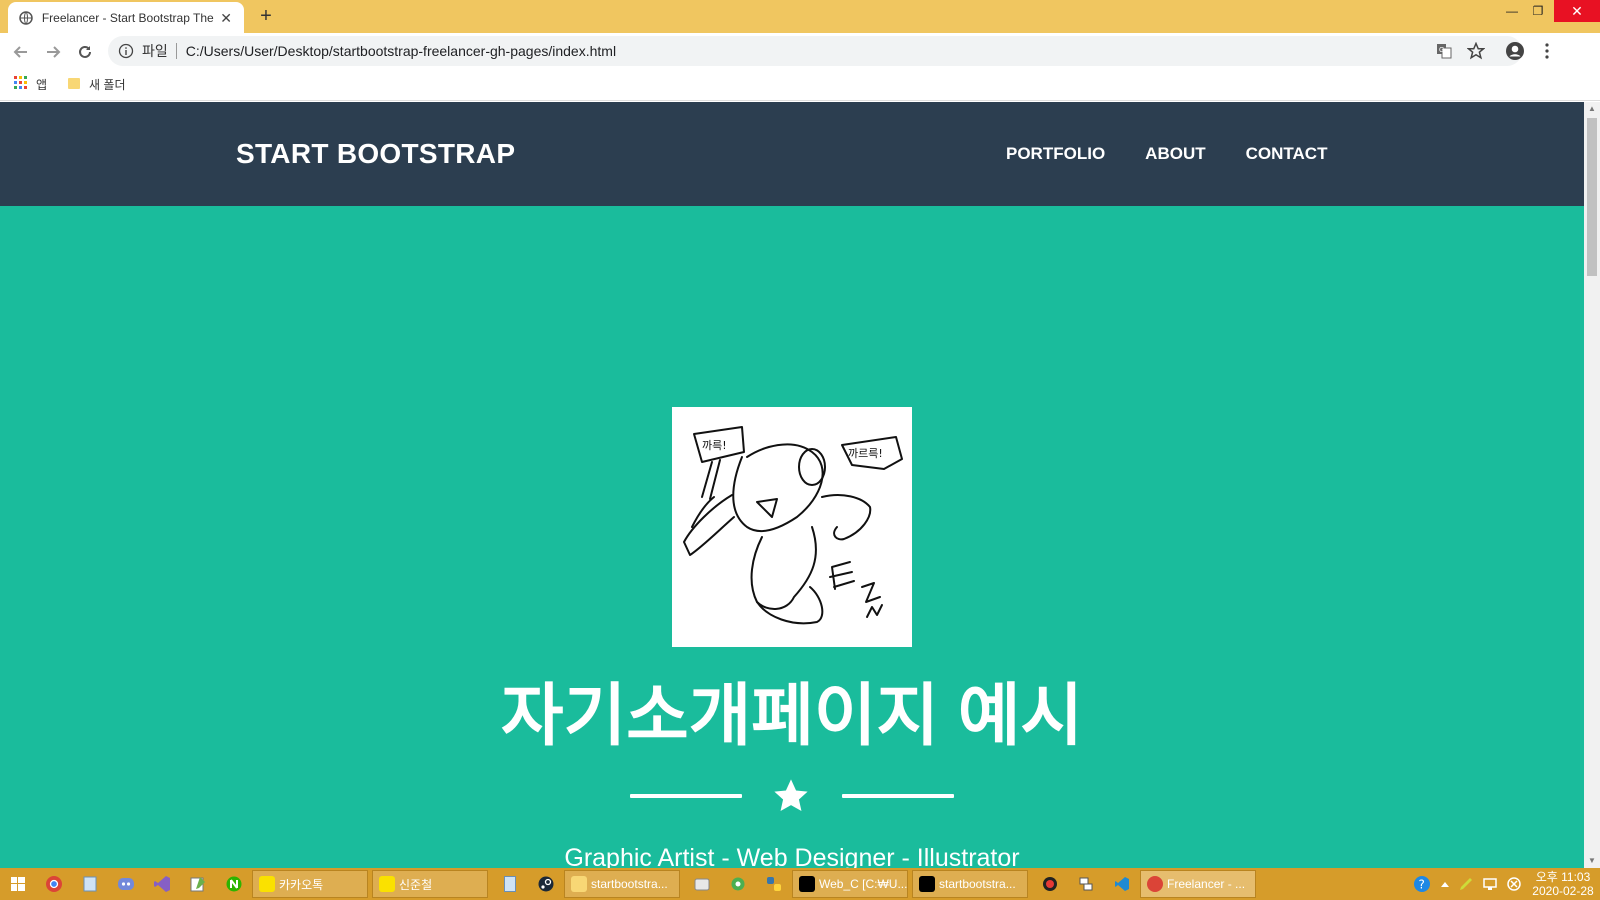  I want to click on info-icon, so click(126, 51).